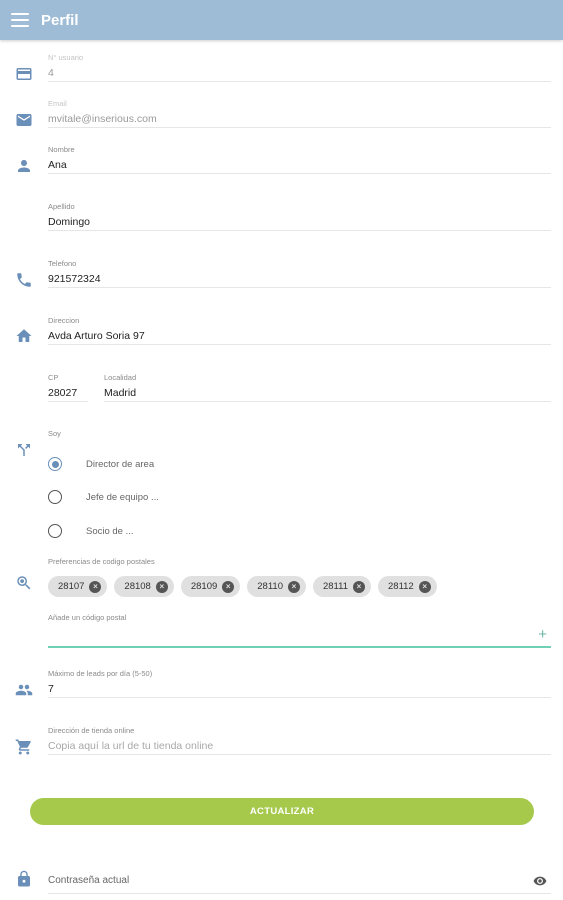  I want to click on apellido-field: Apellido Domingo, so click(299, 216).